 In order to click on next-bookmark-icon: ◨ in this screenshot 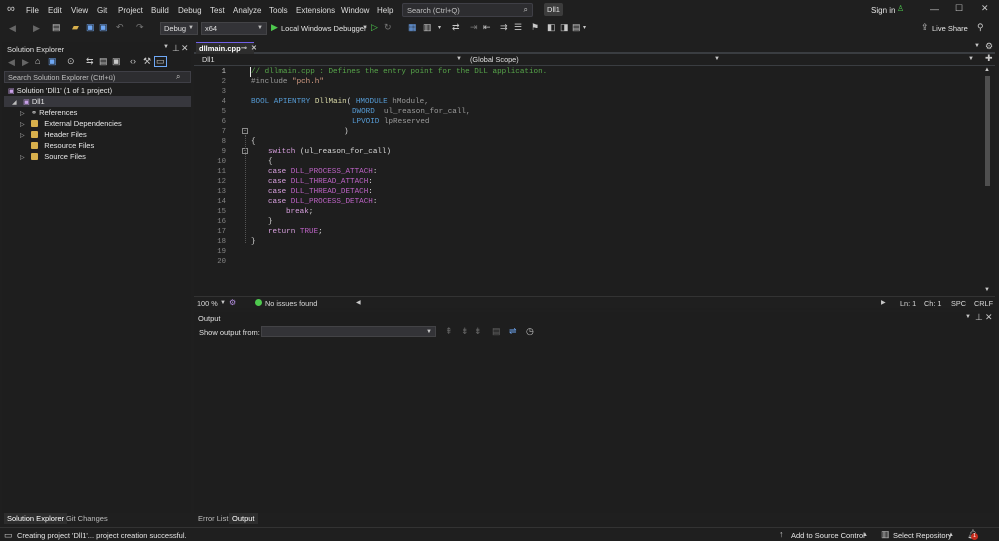, I will do `click(564, 27)`.